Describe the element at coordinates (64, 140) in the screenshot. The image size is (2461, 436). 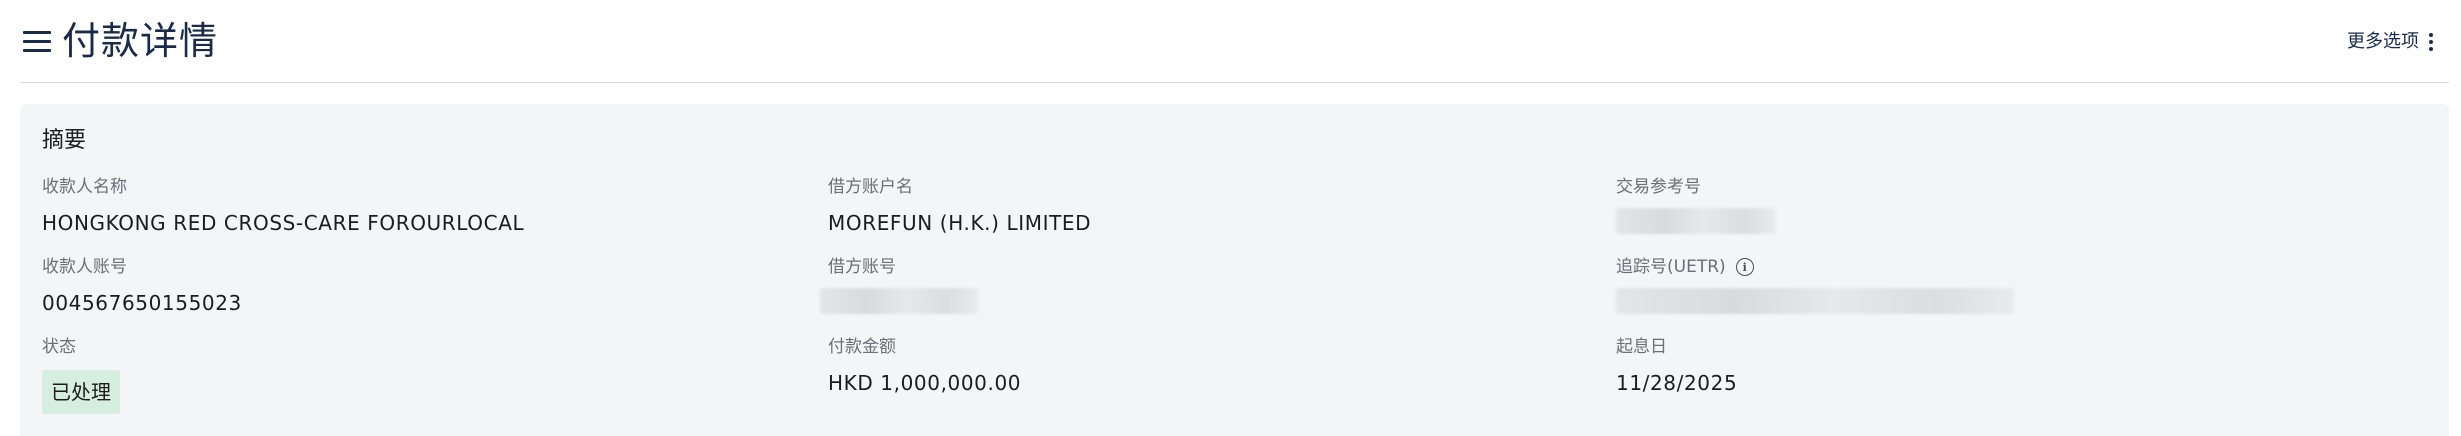
I see `summary-title: 摘要` at that location.